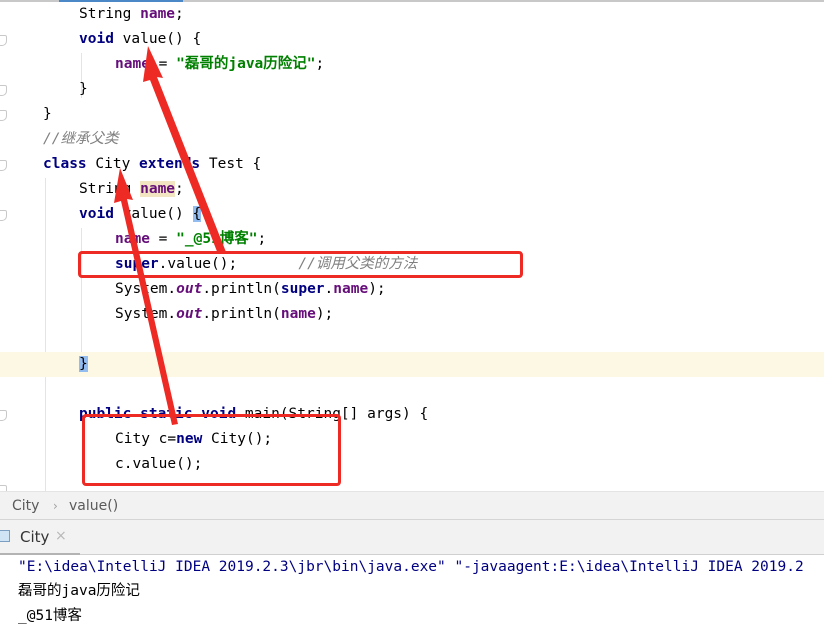 The height and width of the screenshot is (639, 824). I want to click on code-token: City, so click(113, 164).